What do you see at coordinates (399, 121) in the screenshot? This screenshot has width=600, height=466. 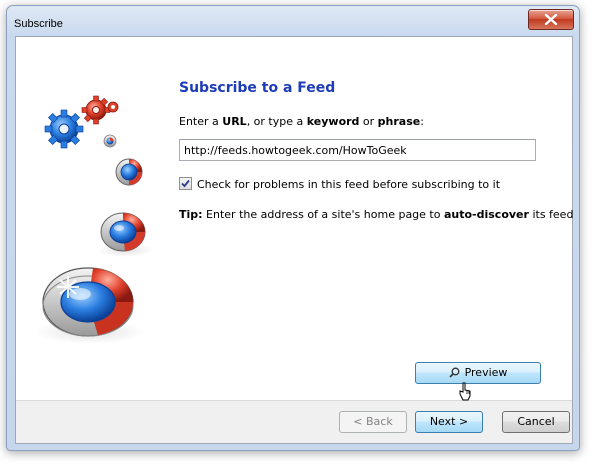 I see `instruction-phrase: phrase` at bounding box center [399, 121].